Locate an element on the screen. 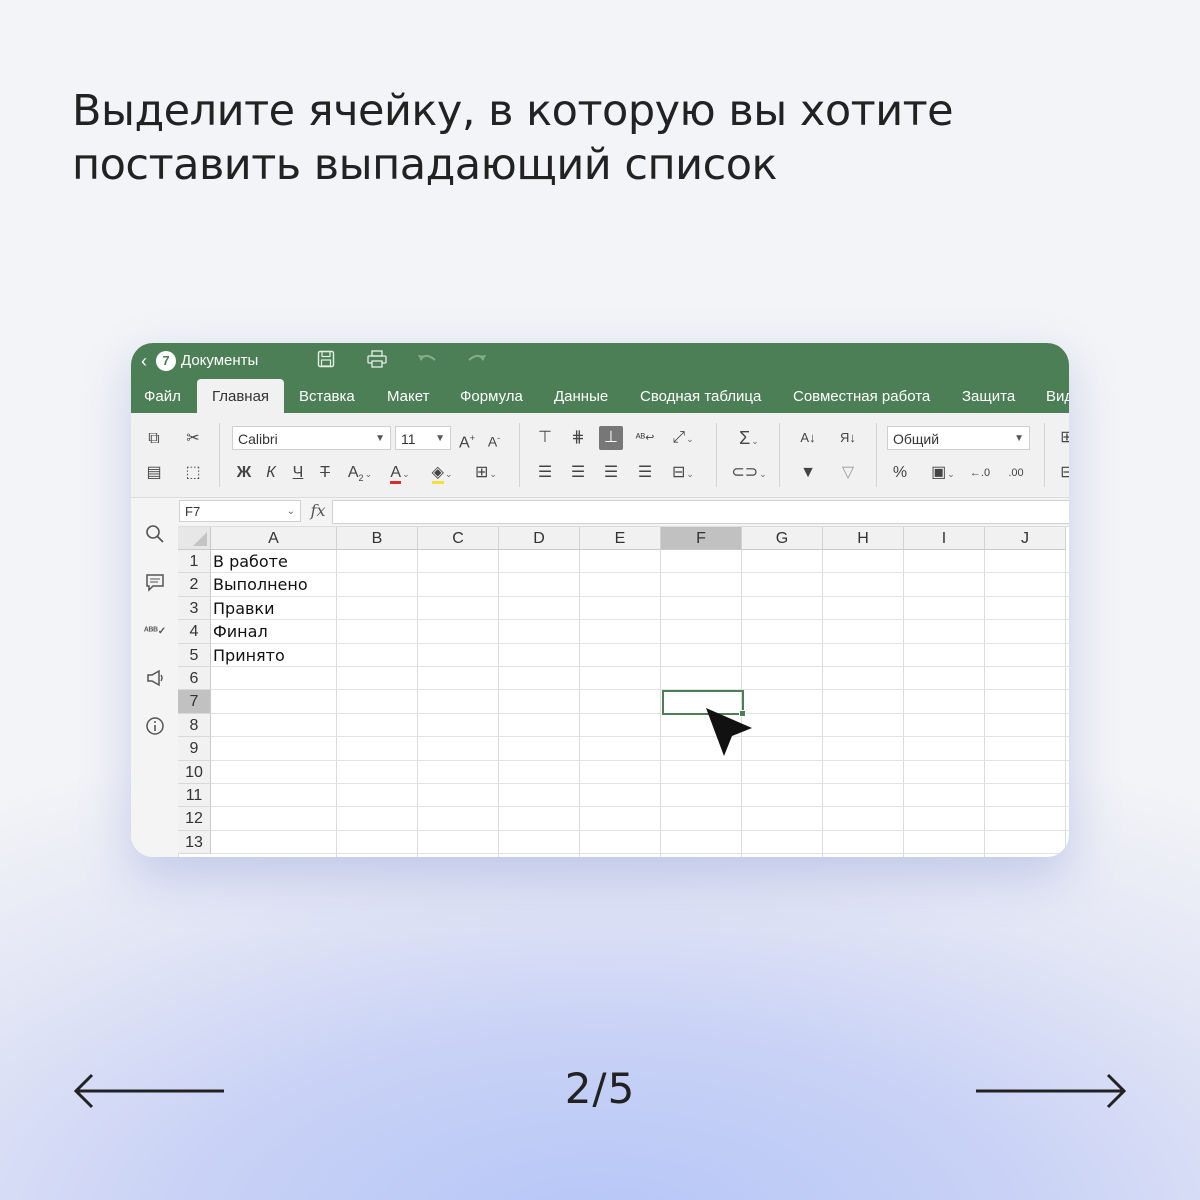  bold-button: Ж is located at coordinates (244, 473).